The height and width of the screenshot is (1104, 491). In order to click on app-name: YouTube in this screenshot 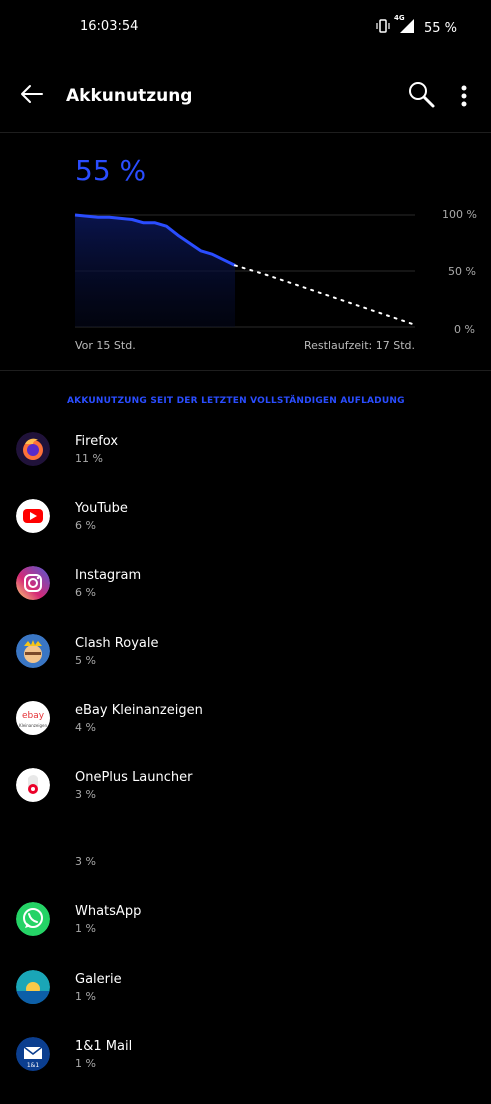, I will do `click(101, 509)`.